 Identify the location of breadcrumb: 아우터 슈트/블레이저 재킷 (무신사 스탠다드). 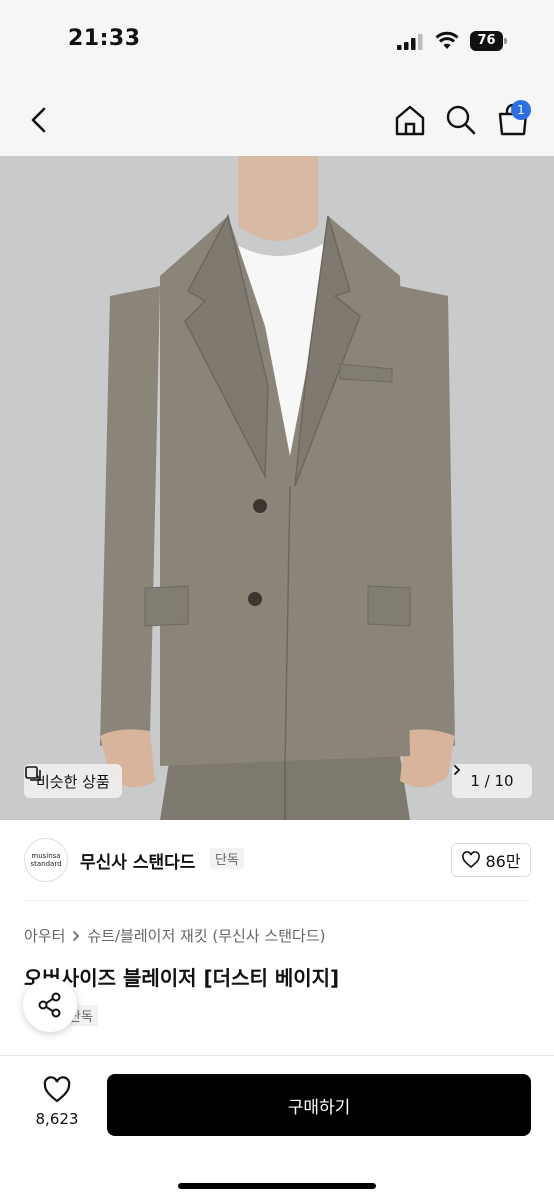
(174, 935).